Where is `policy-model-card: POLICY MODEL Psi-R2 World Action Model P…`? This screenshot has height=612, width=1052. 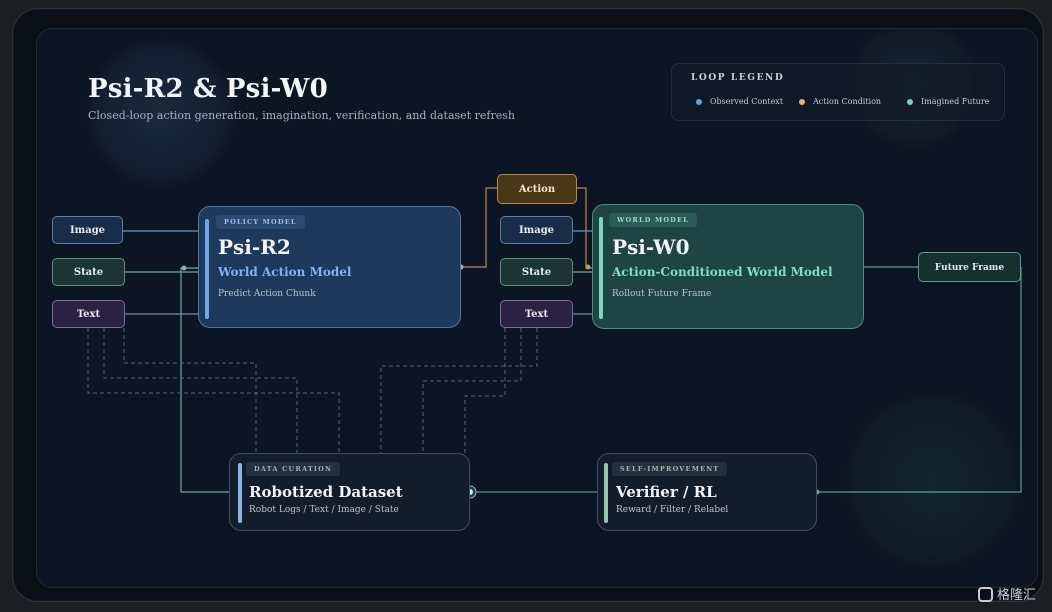 policy-model-card: POLICY MODEL Psi-R2 World Action Model P… is located at coordinates (329, 267).